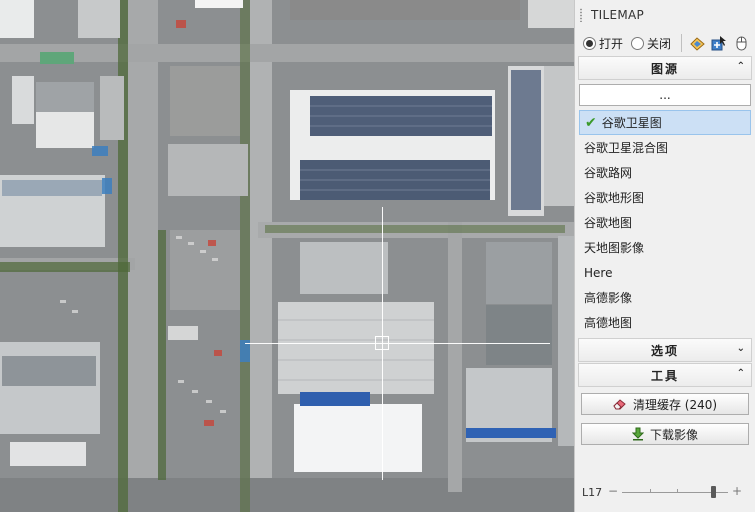 Image resolution: width=755 pixels, height=512 pixels. What do you see at coordinates (591, 122) in the screenshot?
I see `check-icon: ✔` at bounding box center [591, 122].